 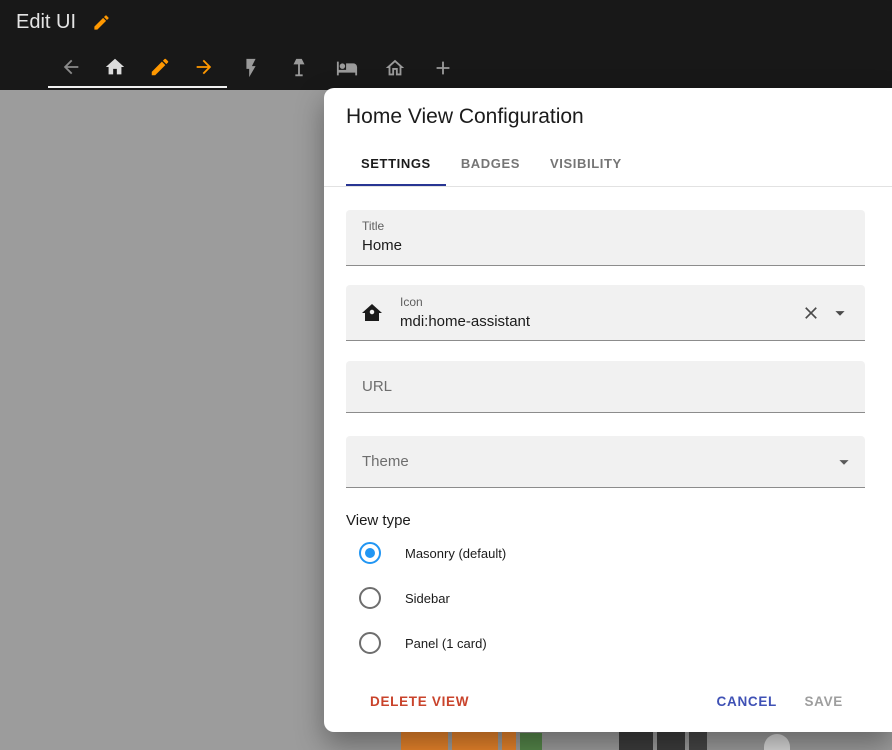 I want to click on radio-masonry-label: Masonry (default), so click(x=456, y=553).